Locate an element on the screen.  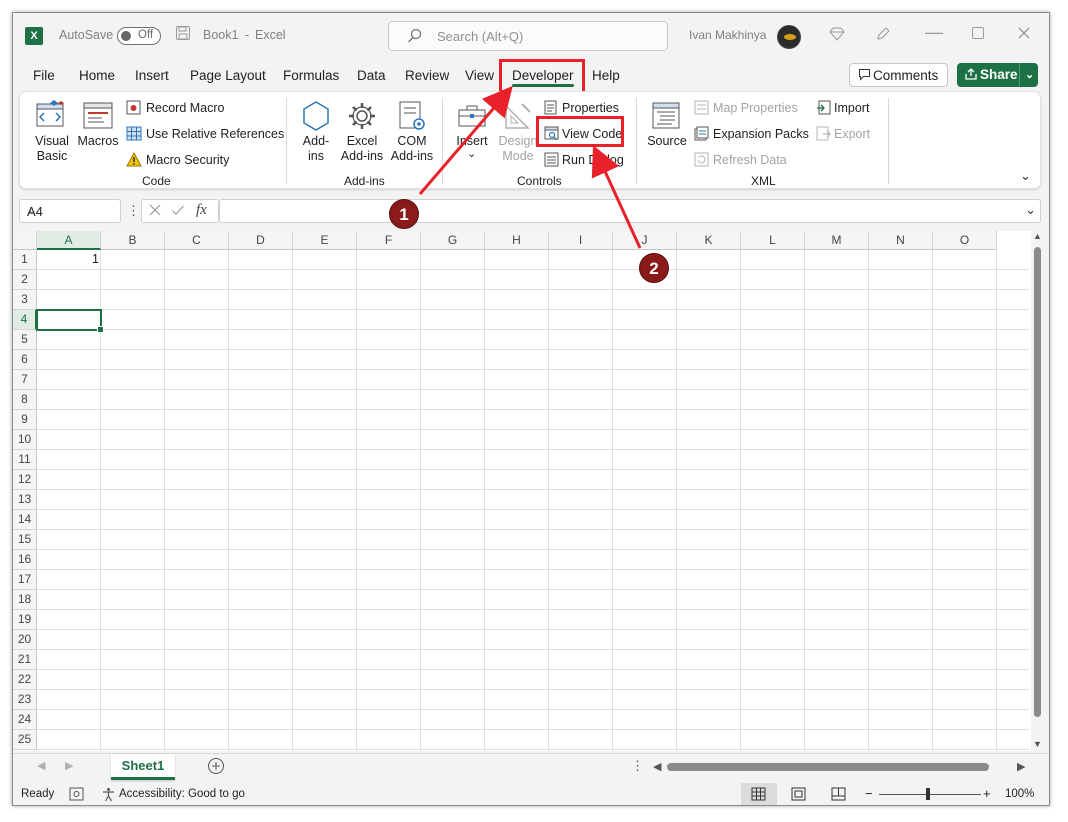
visual-basic-icon is located at coordinates (50, 114).